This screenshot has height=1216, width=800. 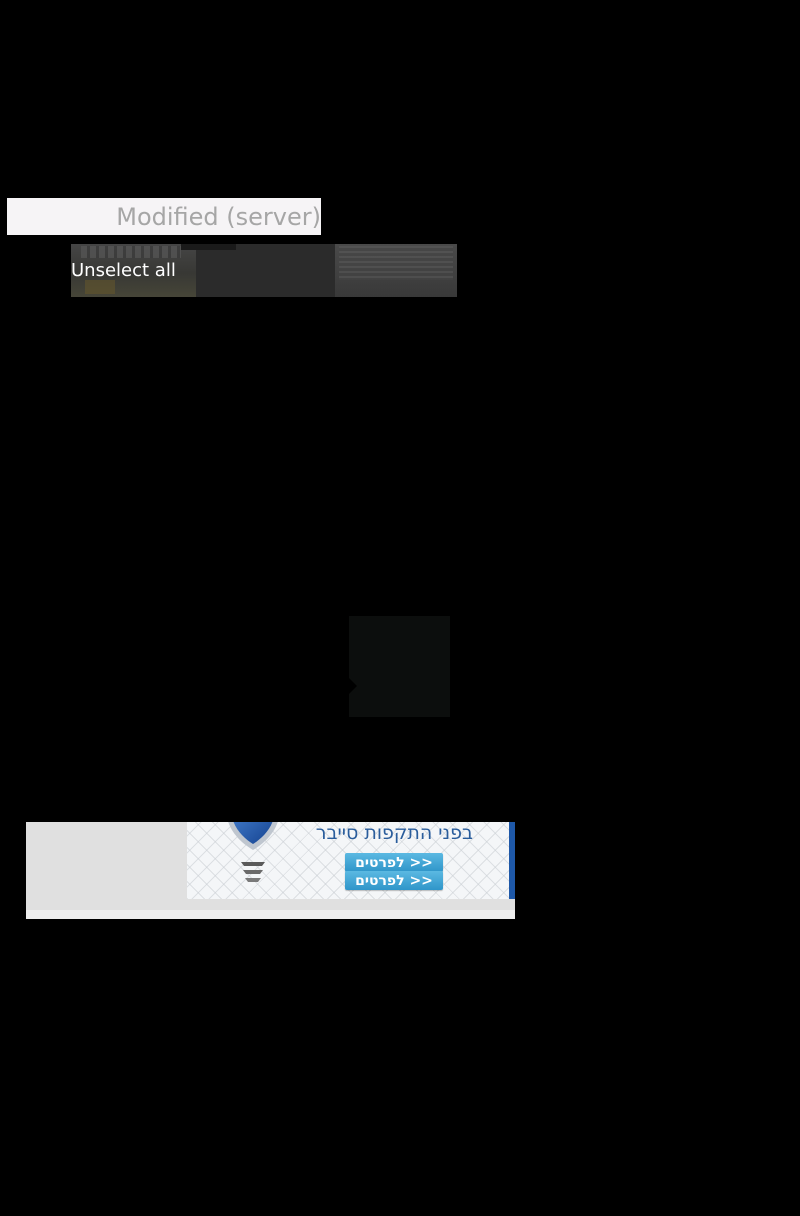 I want to click on dark-thumbnail, so click(x=399, y=666).